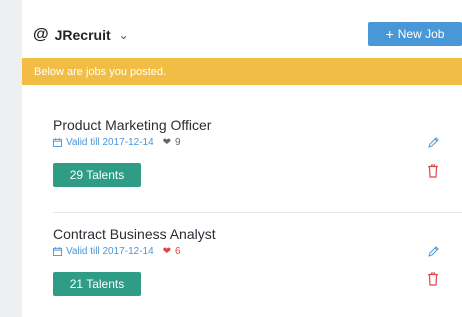  Describe the element at coordinates (421, 34) in the screenshot. I see `new-job-label: New Job` at that location.